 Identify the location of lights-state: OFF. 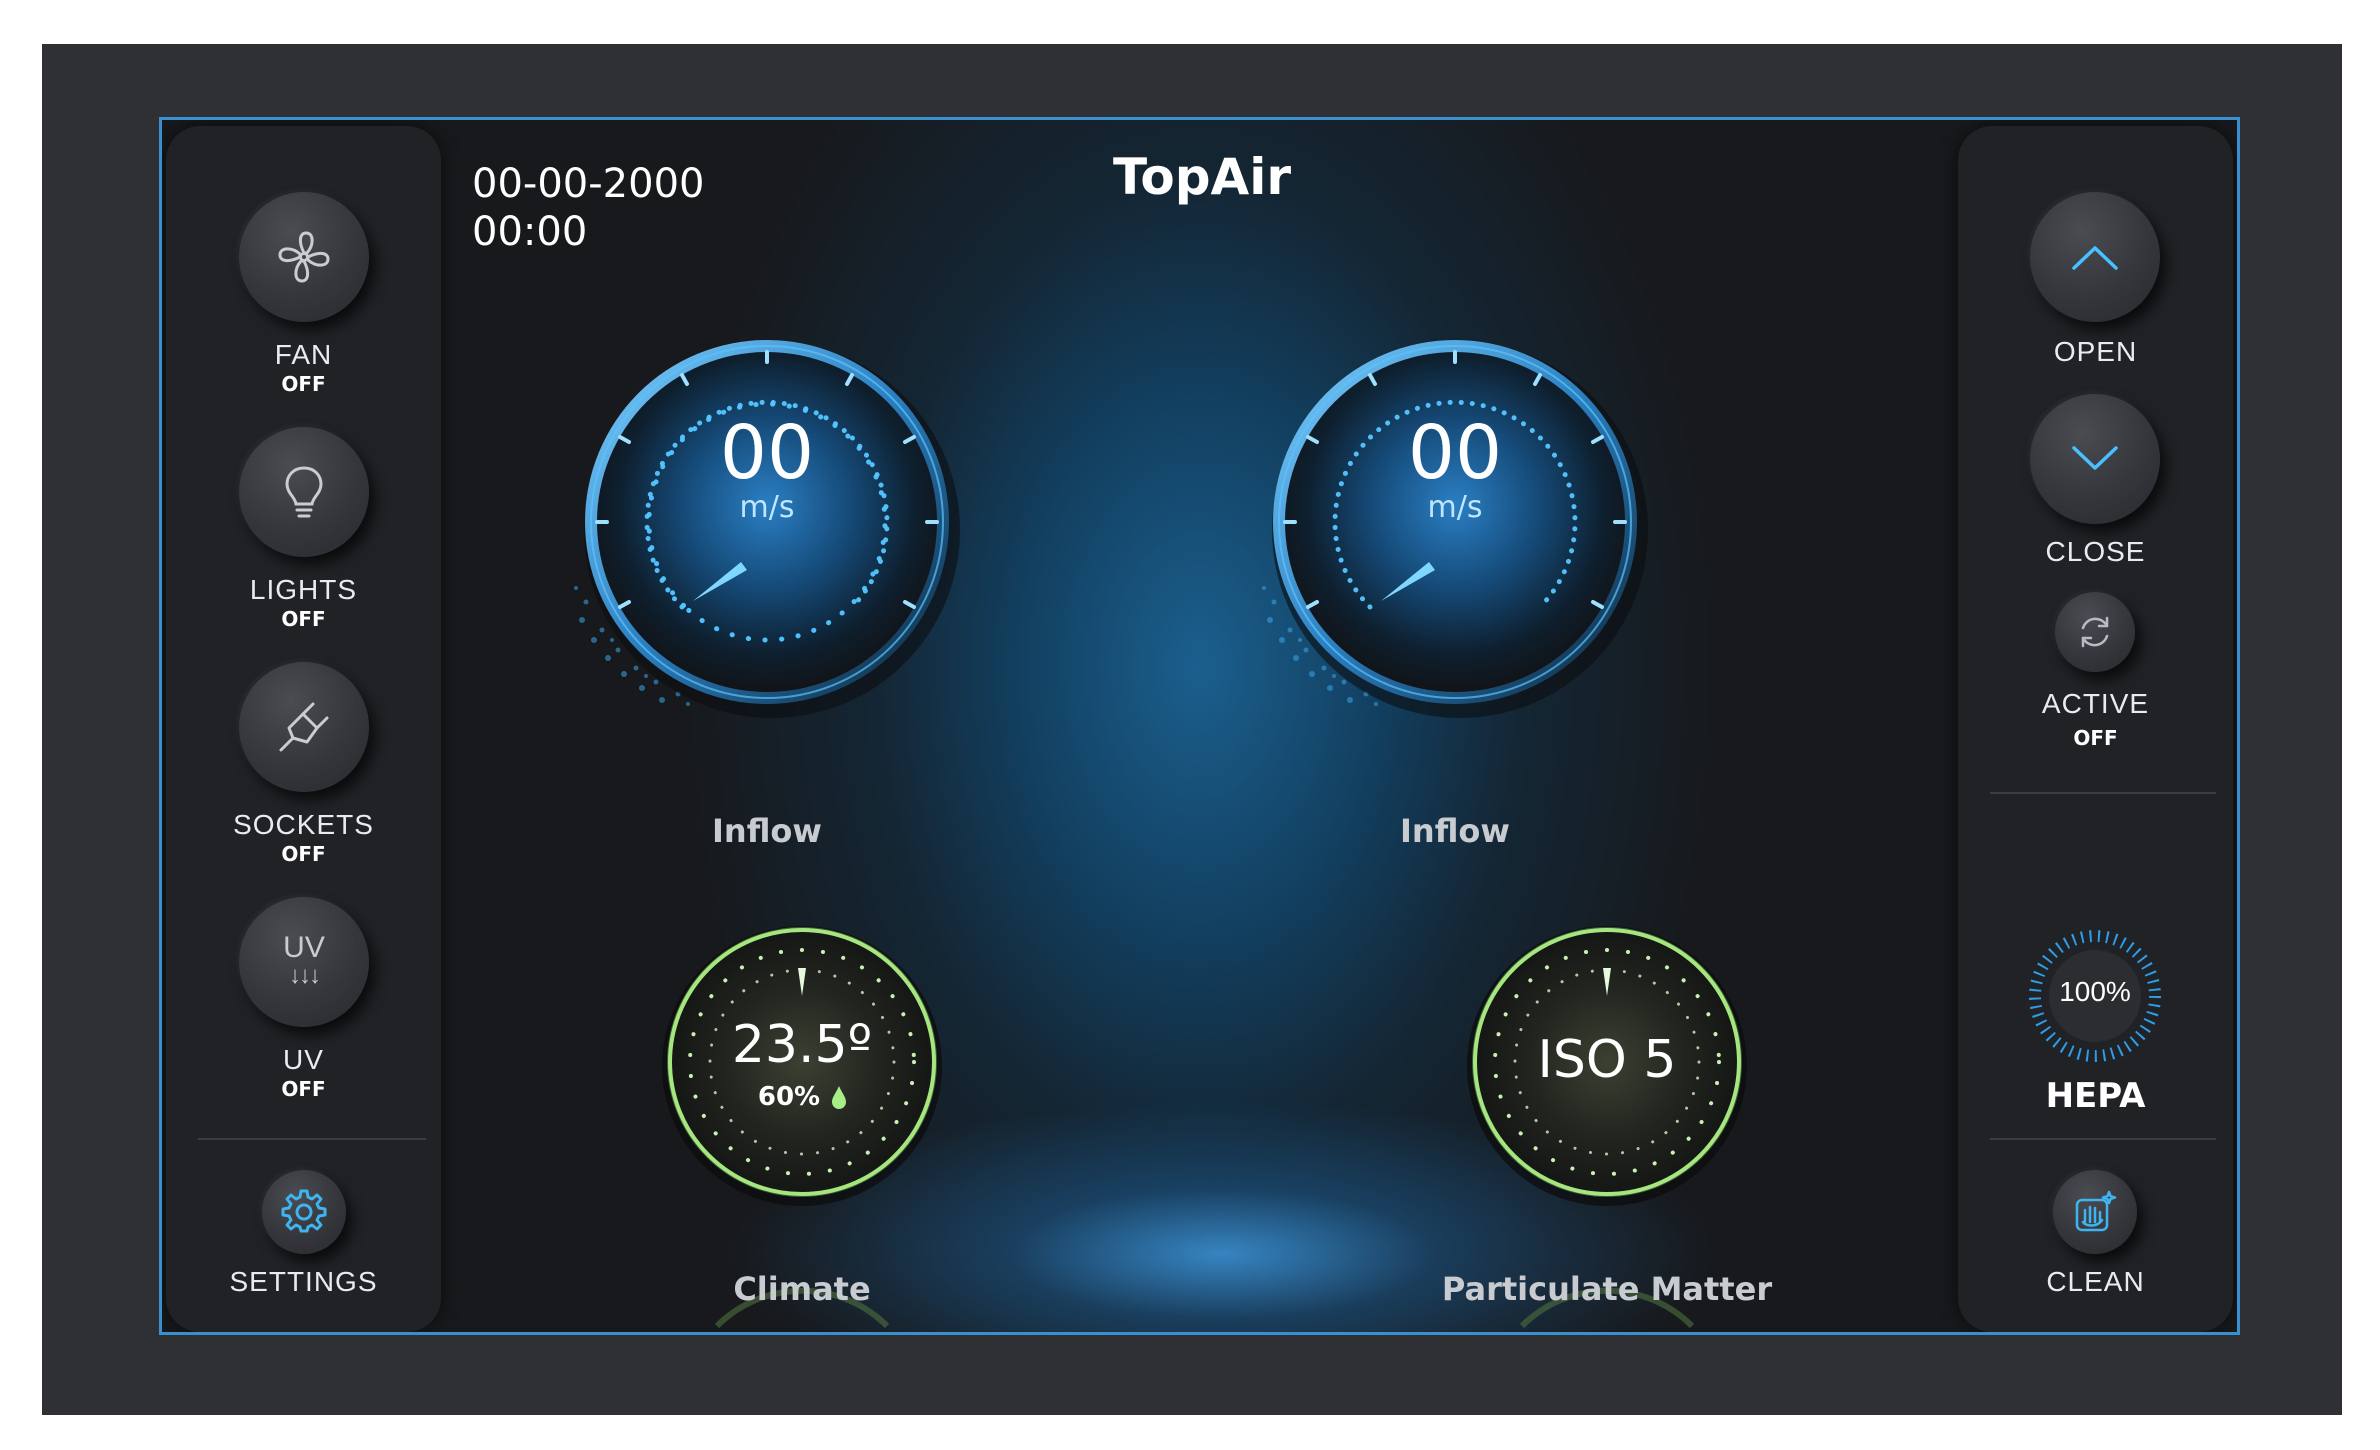
(303, 619).